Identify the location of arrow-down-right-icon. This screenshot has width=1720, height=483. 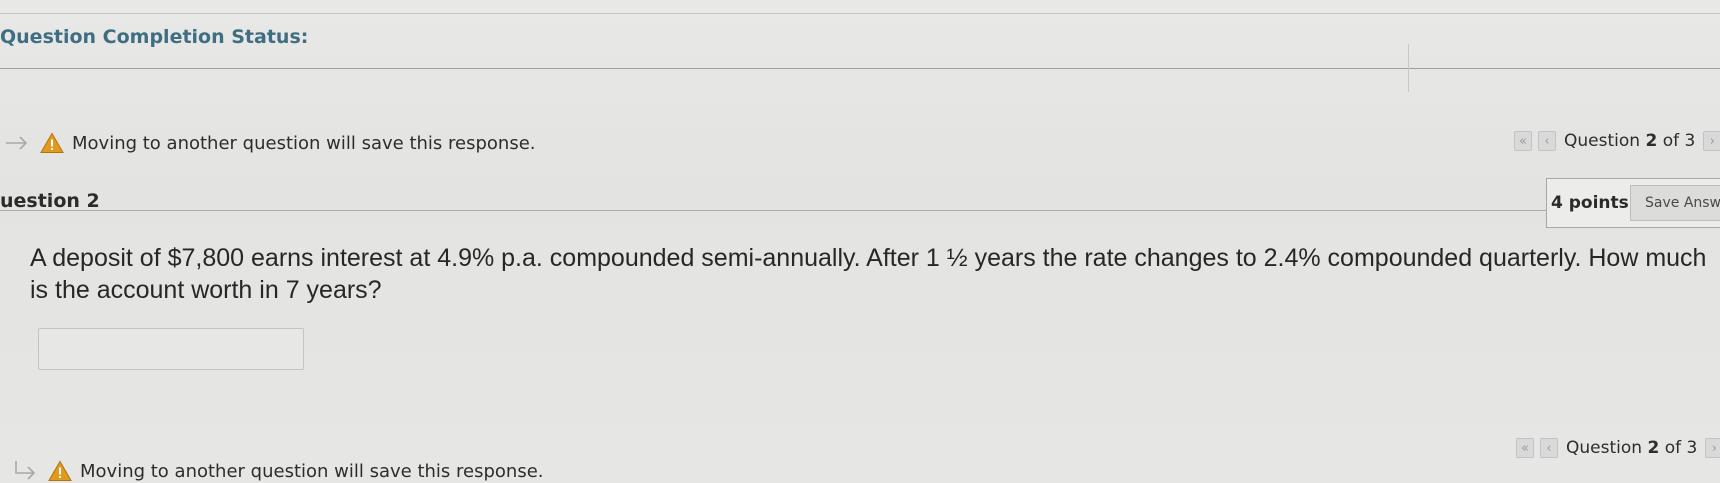
(25, 470).